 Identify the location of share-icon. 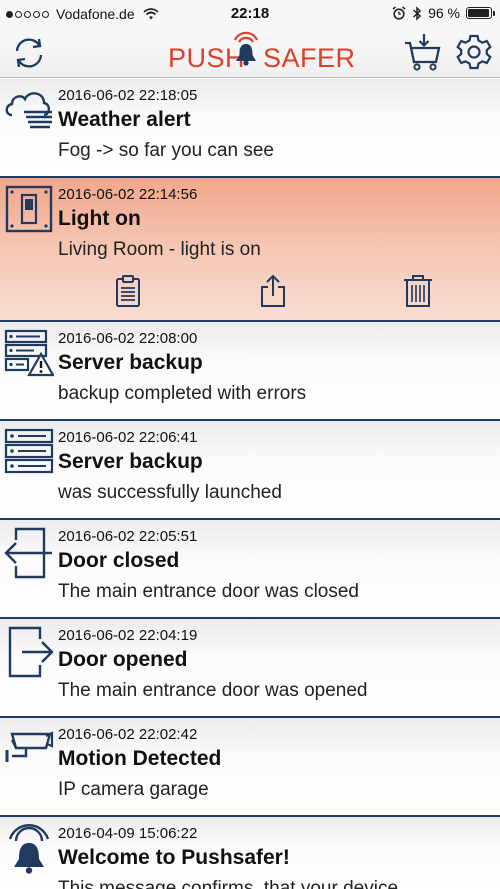
(273, 291).